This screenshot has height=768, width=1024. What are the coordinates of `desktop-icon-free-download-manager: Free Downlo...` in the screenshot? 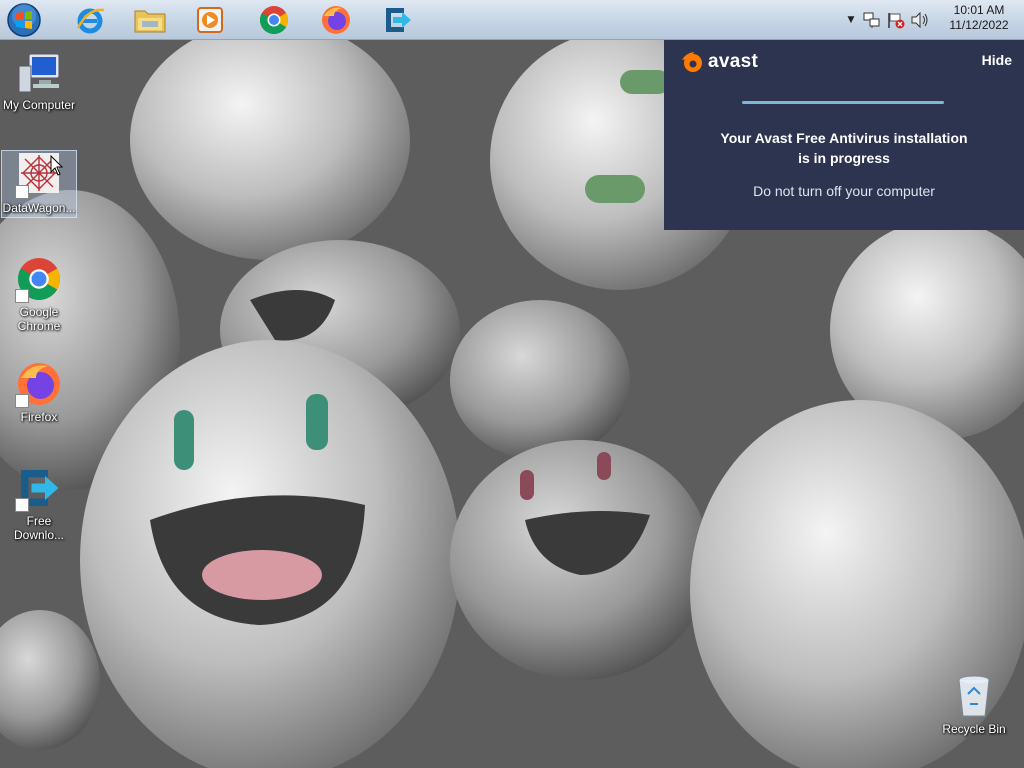 It's located at (39, 503).